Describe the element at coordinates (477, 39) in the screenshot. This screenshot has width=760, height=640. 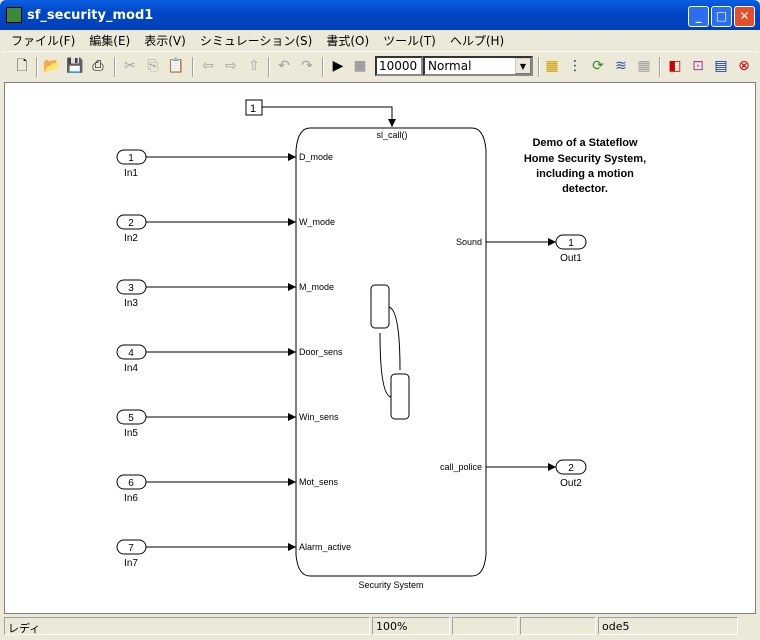
I see `menu-help: ヘルプ(H)` at that location.